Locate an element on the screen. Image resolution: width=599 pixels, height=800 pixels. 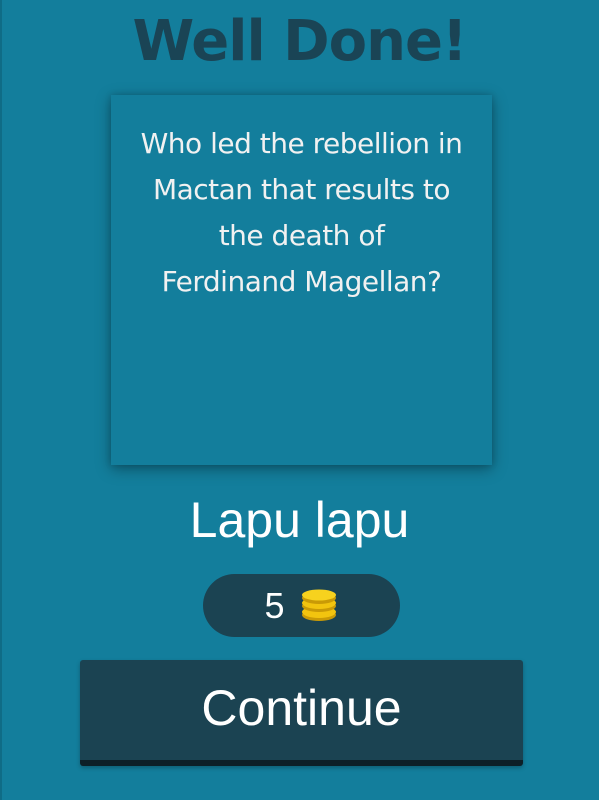
coin-reward-badge: 5 is located at coordinates (301, 605).